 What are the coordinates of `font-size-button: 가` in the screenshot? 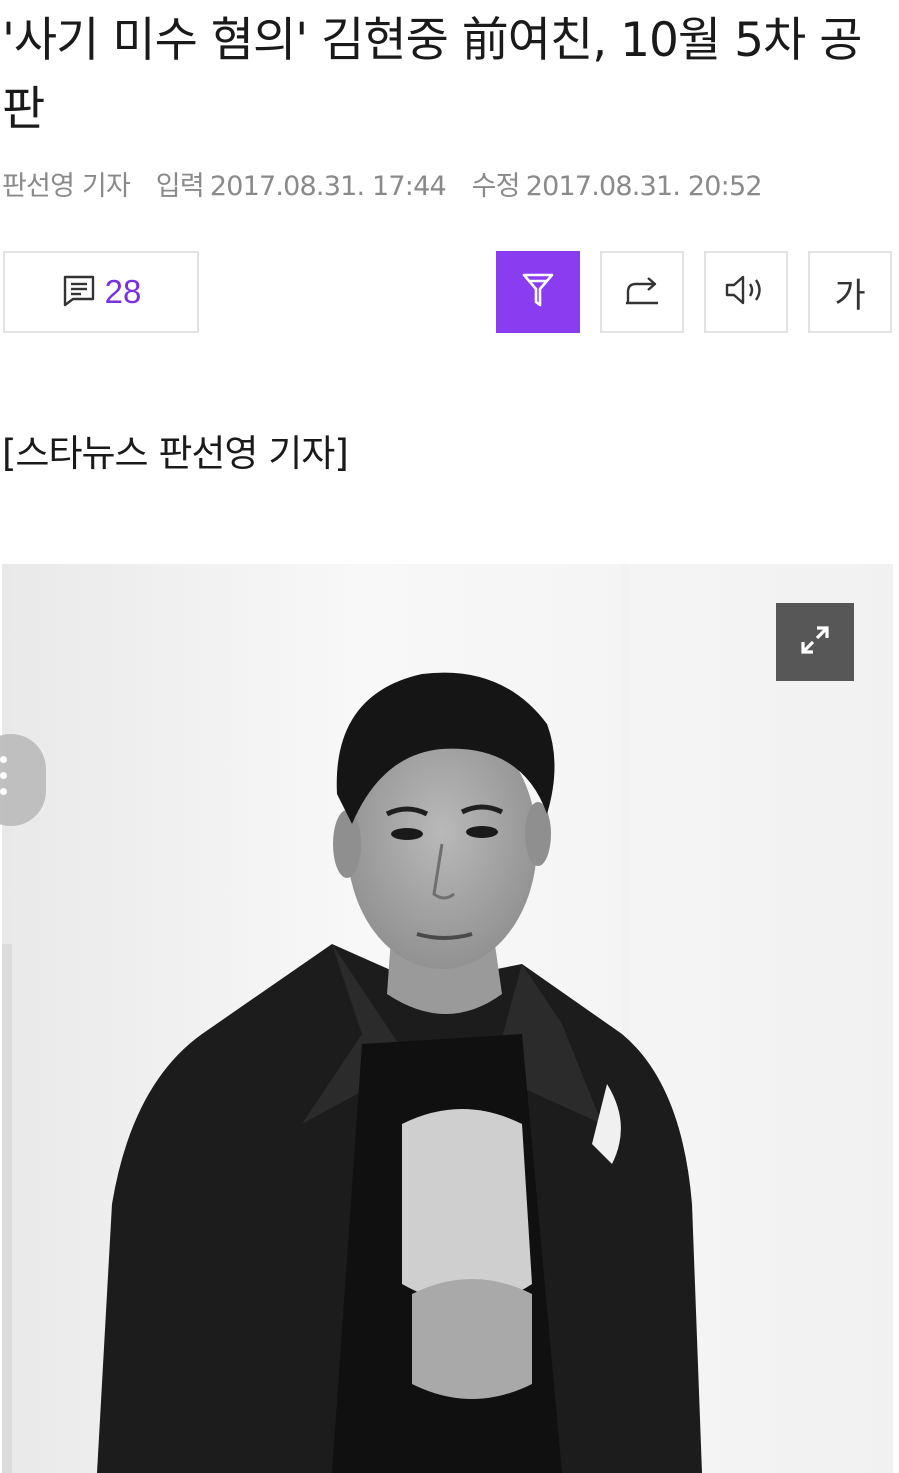 It's located at (850, 292).